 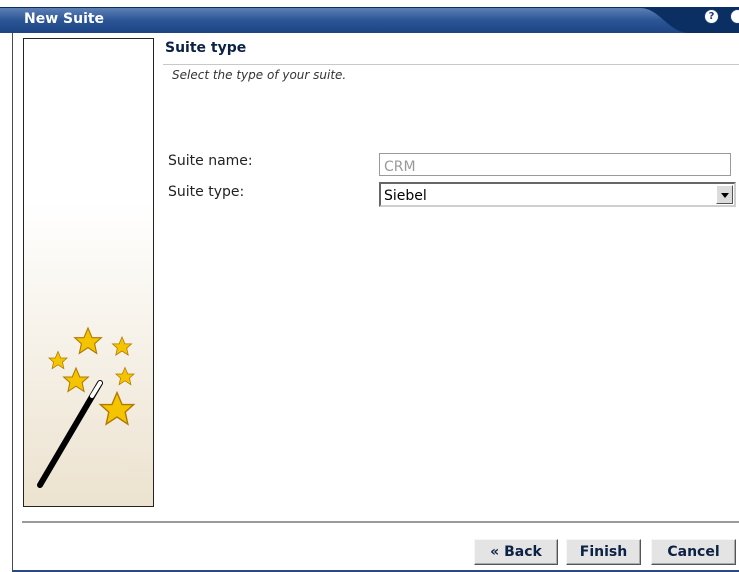 What do you see at coordinates (206, 48) in the screenshot?
I see `section-title: Suite type` at bounding box center [206, 48].